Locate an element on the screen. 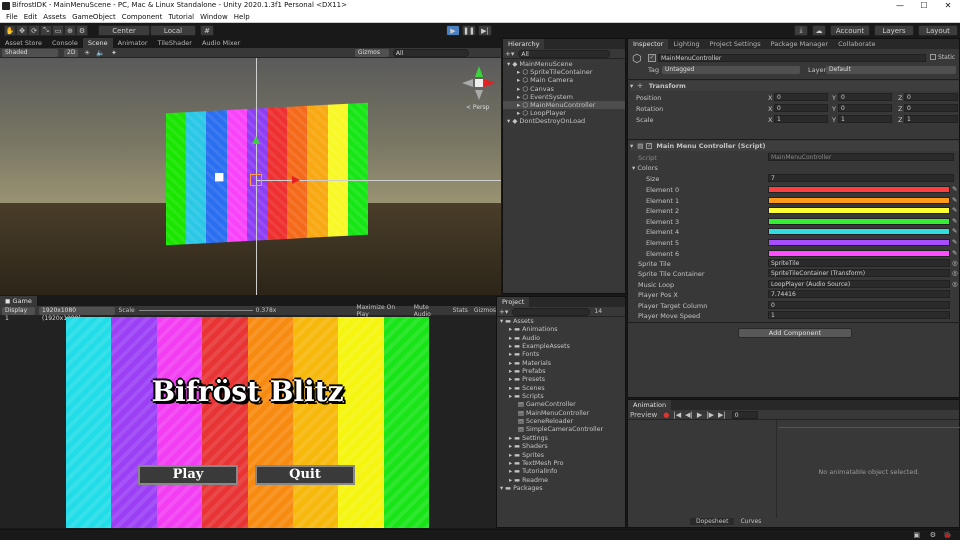 The image size is (960, 540). add-component-button: Add Component is located at coordinates (795, 333).